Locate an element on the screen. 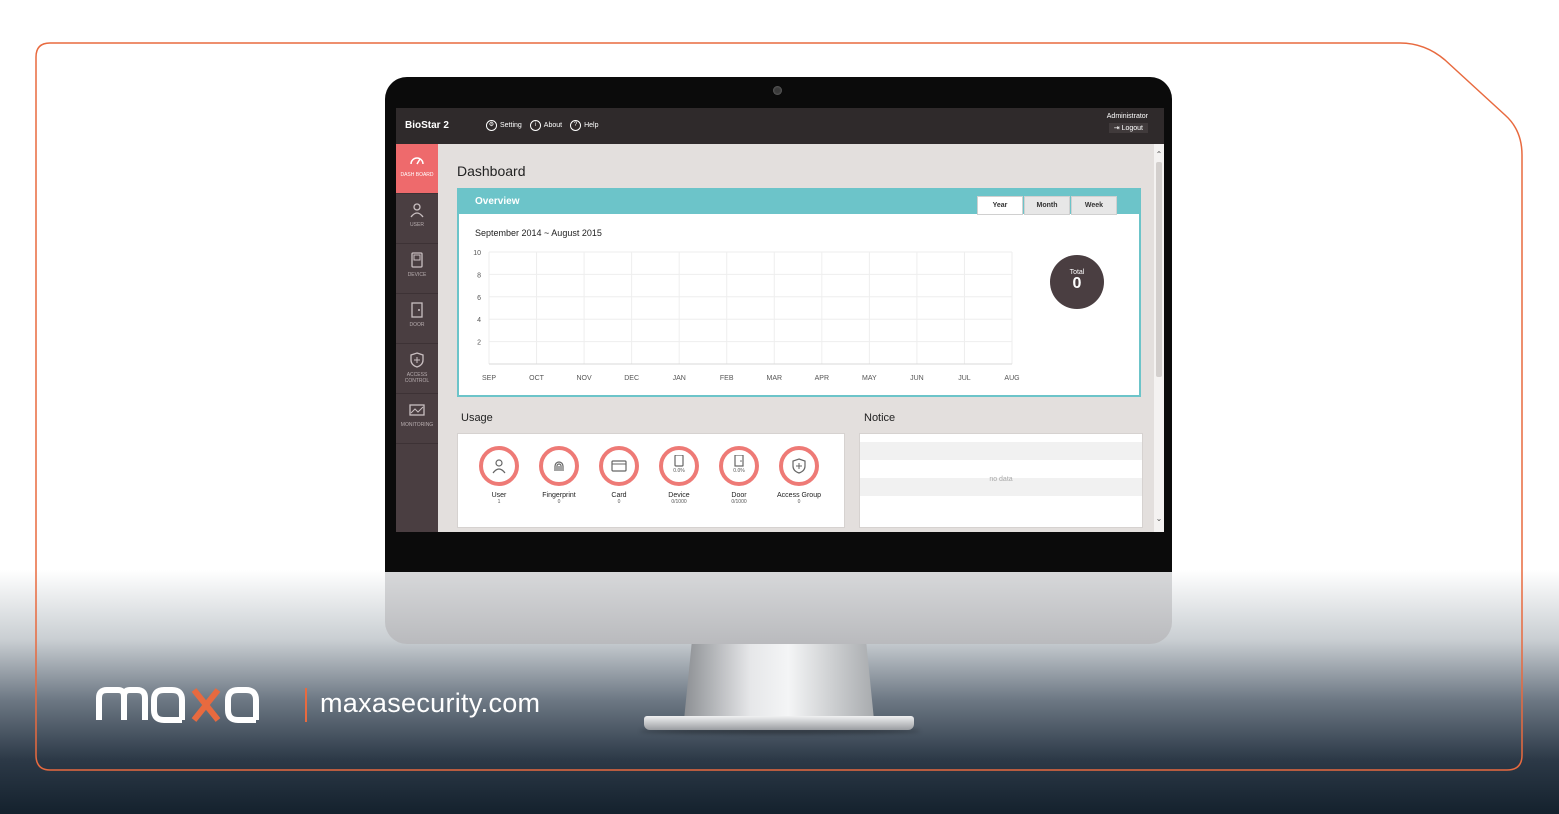  overview-tabs: Year Month Week is located at coordinates (1046, 205).